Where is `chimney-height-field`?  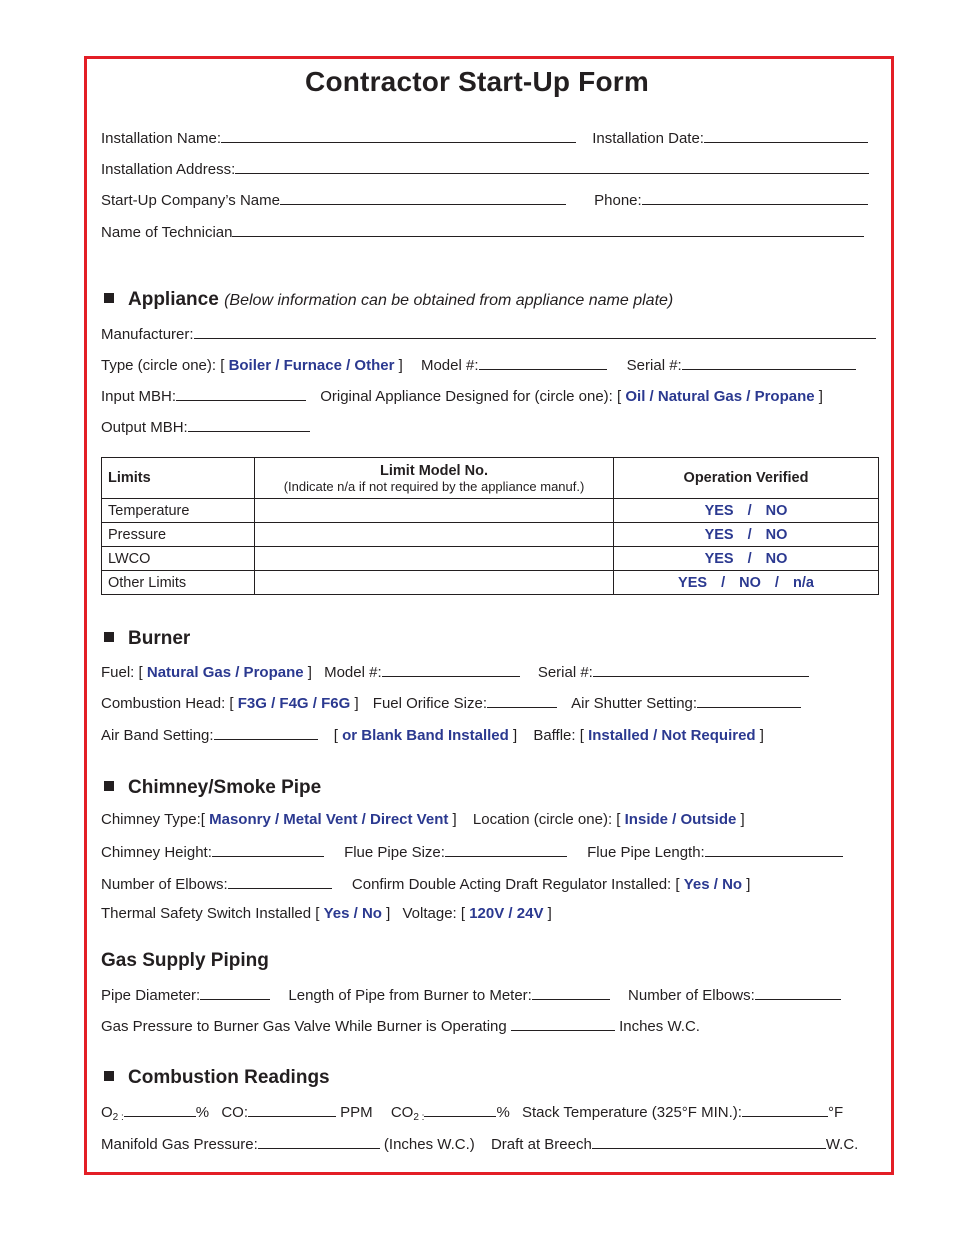 chimney-height-field is located at coordinates (267, 849).